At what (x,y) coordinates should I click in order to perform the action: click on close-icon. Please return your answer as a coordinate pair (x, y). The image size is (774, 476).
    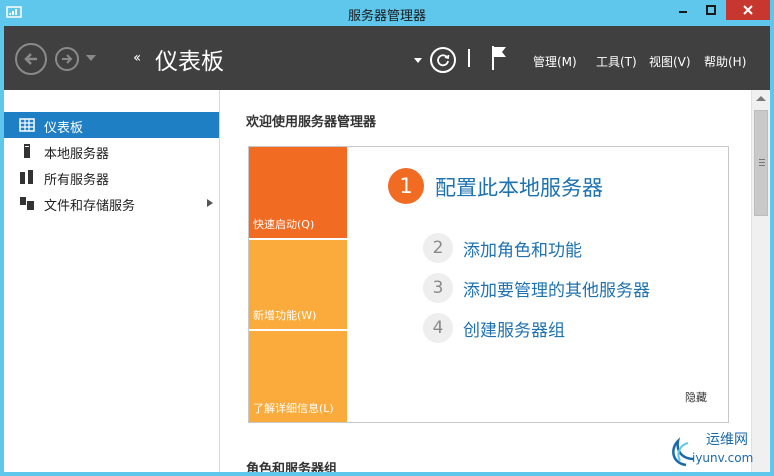
    Looking at the image, I should click on (748, 10).